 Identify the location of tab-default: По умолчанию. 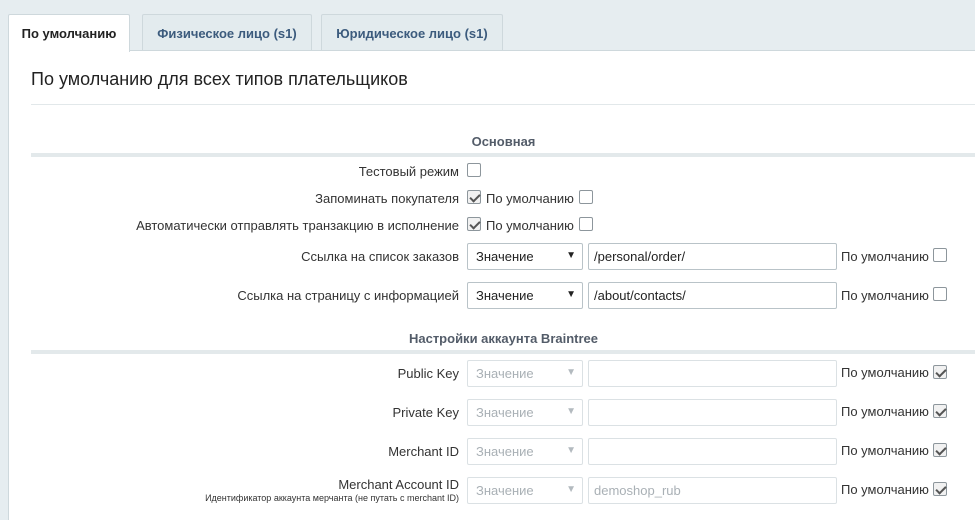
(69, 33).